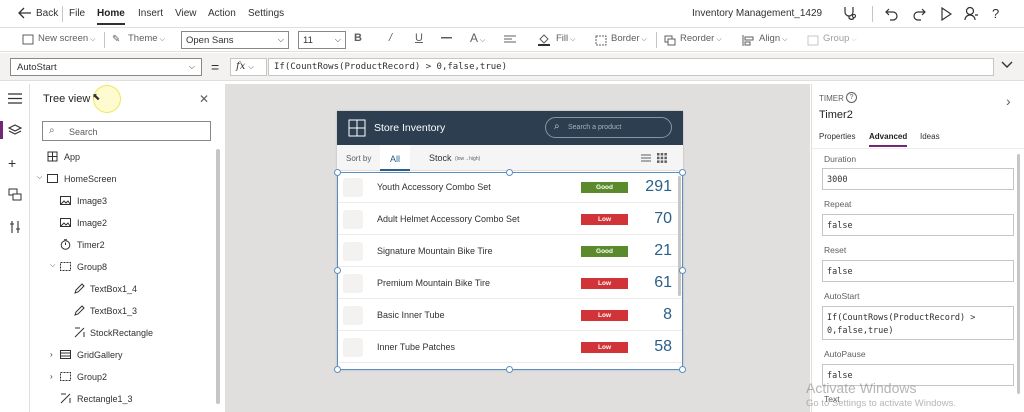 Image resolution: width=1024 pixels, height=412 pixels. What do you see at coordinates (125, 201) in the screenshot?
I see `tree-node-image3: Image3` at bounding box center [125, 201].